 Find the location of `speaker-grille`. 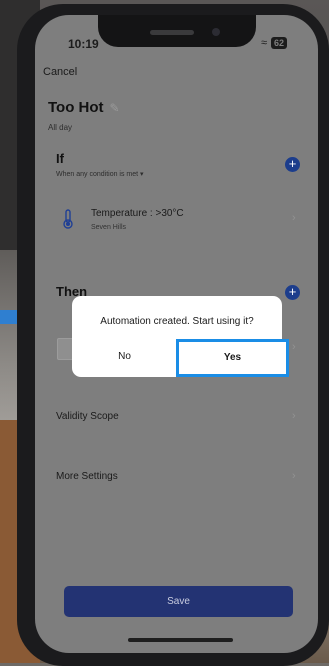

speaker-grille is located at coordinates (172, 32).